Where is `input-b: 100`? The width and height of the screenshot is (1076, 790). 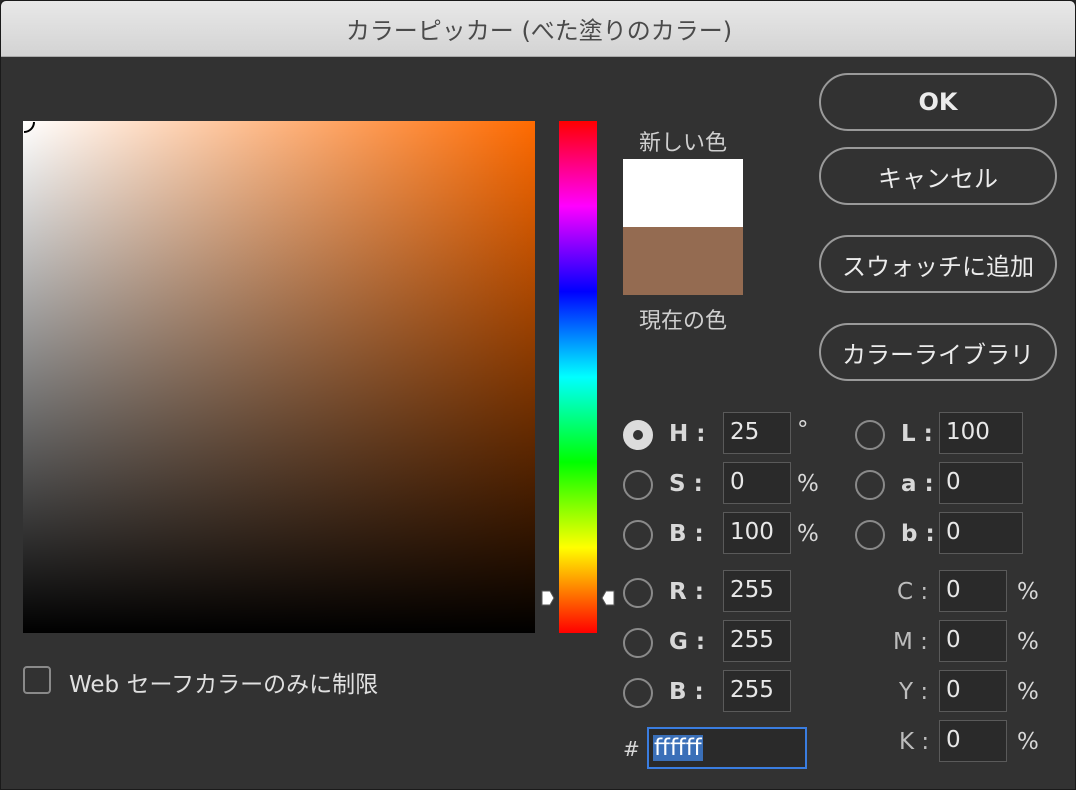 input-b: 100 is located at coordinates (757, 533).